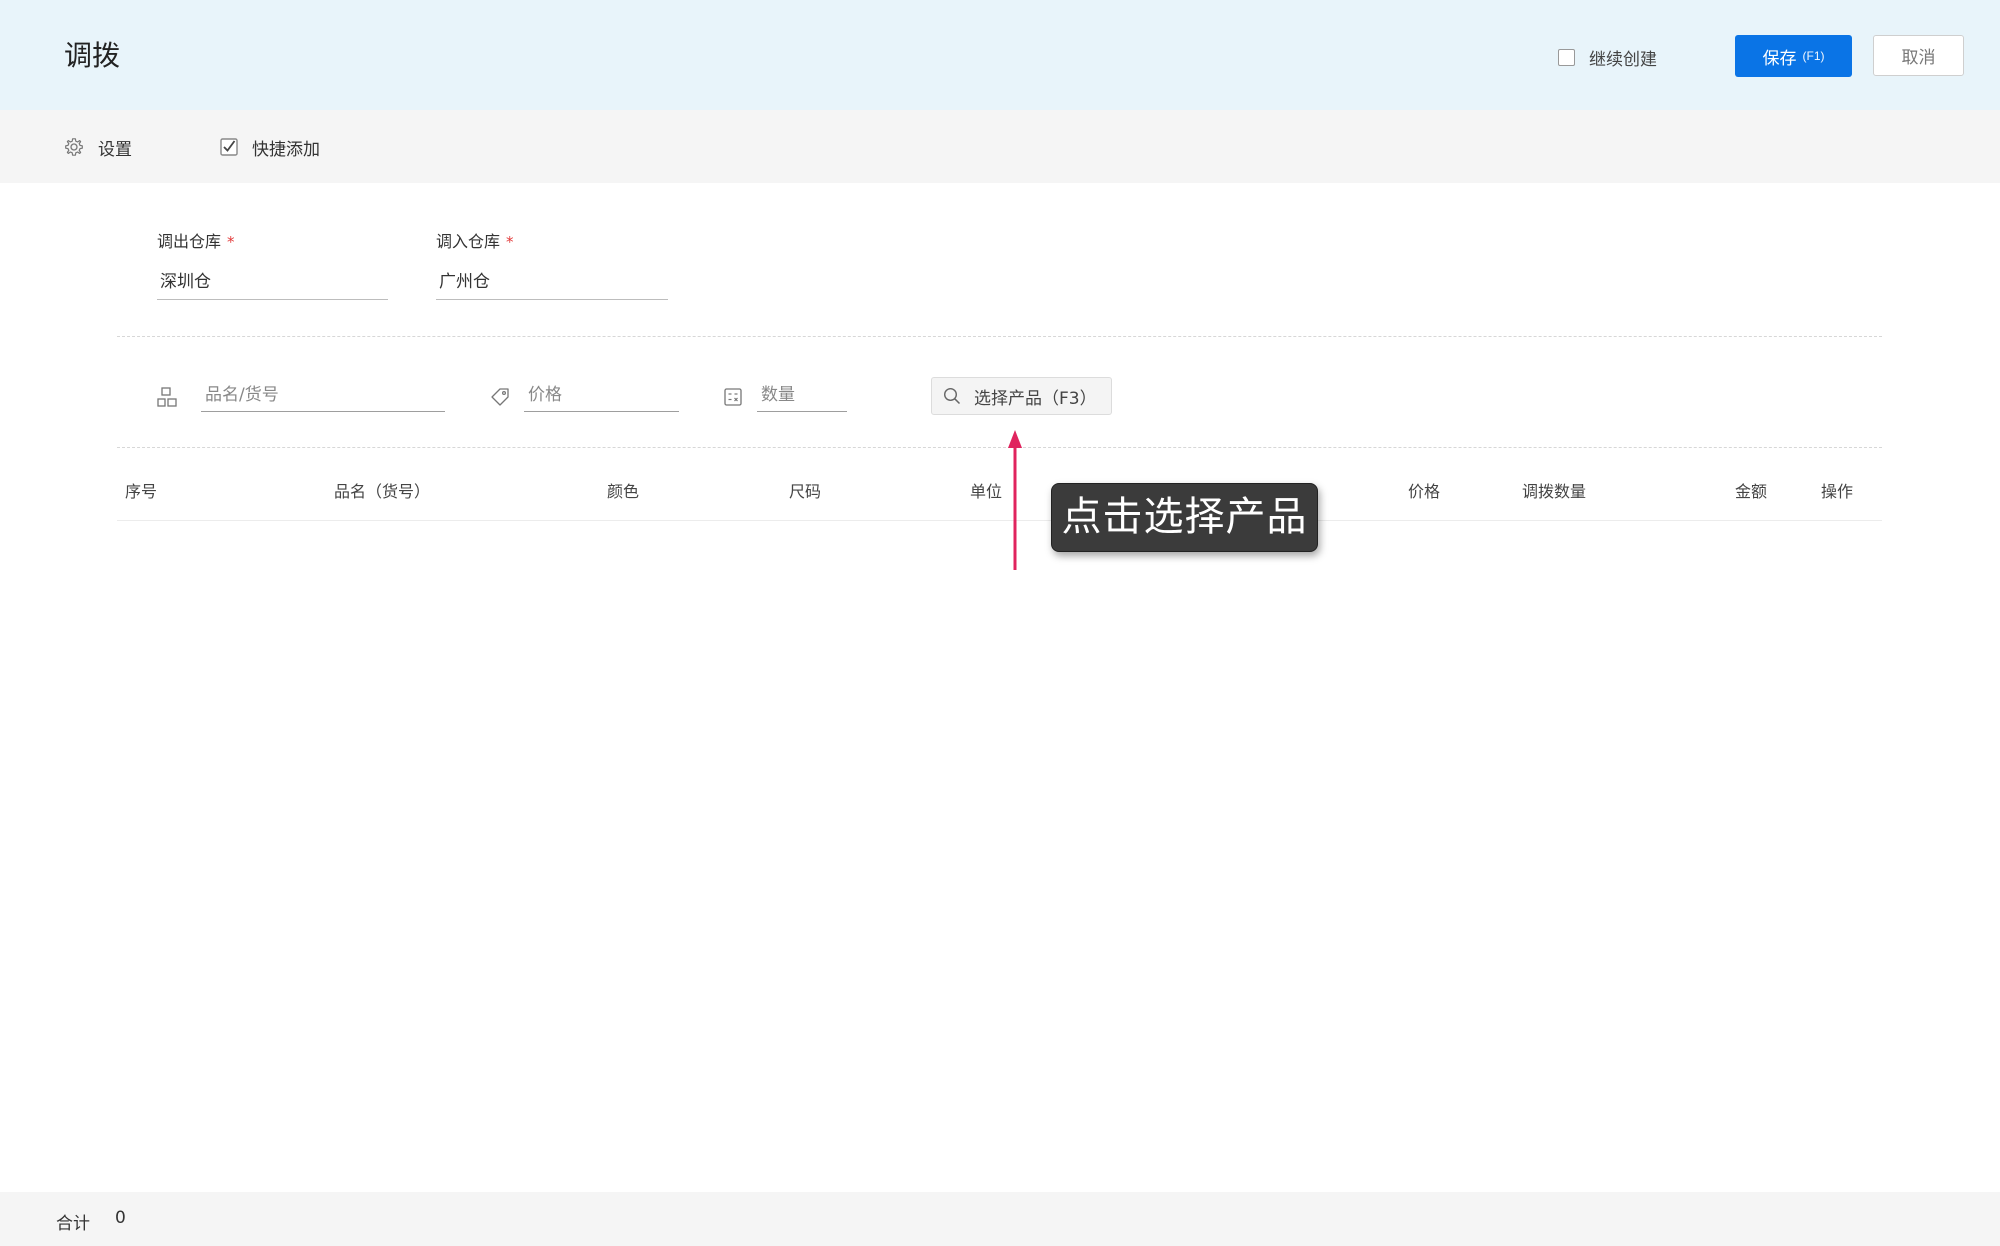 This screenshot has width=2000, height=1246. What do you see at coordinates (468, 241) in the screenshot?
I see `to-warehouse-label-text: 调入仓库` at bounding box center [468, 241].